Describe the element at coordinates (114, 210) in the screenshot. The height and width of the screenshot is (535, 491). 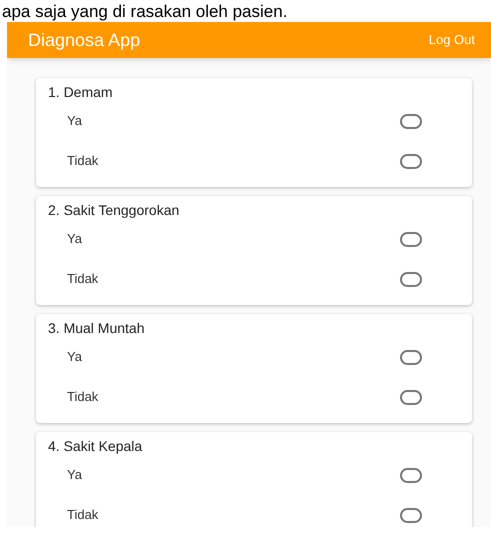
I see `question-title: 2. Sakit Tenggorokan` at that location.